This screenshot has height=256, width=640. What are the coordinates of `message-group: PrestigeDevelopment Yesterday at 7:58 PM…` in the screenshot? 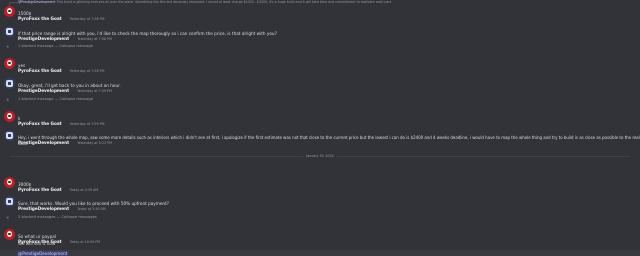 It's located at (320, 33).